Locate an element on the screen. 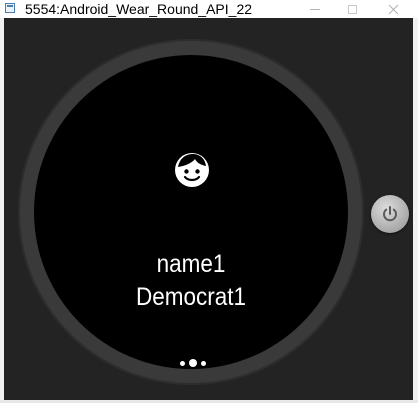 The image size is (418, 403). page-indicator is located at coordinates (193, 363).